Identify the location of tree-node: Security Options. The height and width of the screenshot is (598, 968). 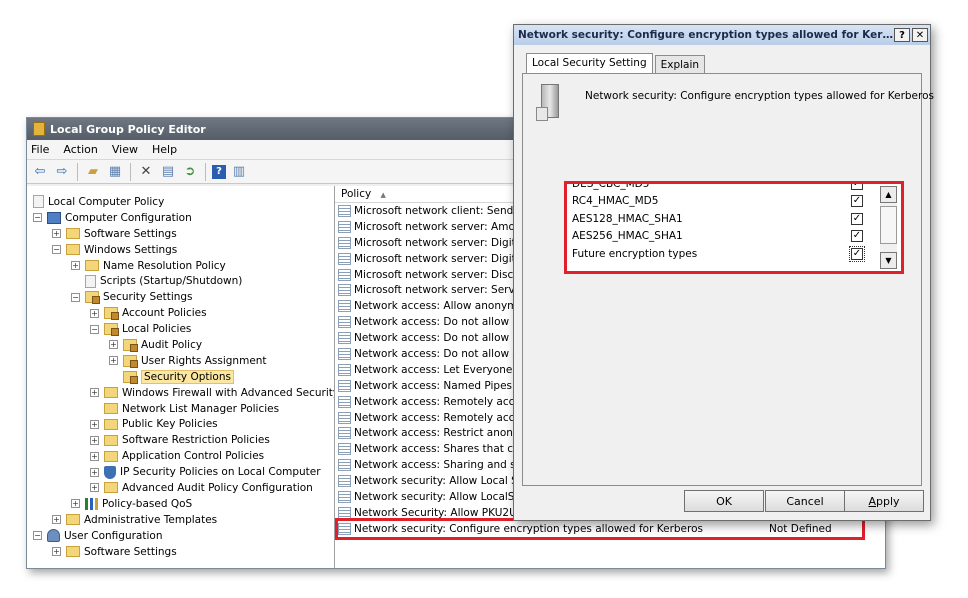
(180, 377).